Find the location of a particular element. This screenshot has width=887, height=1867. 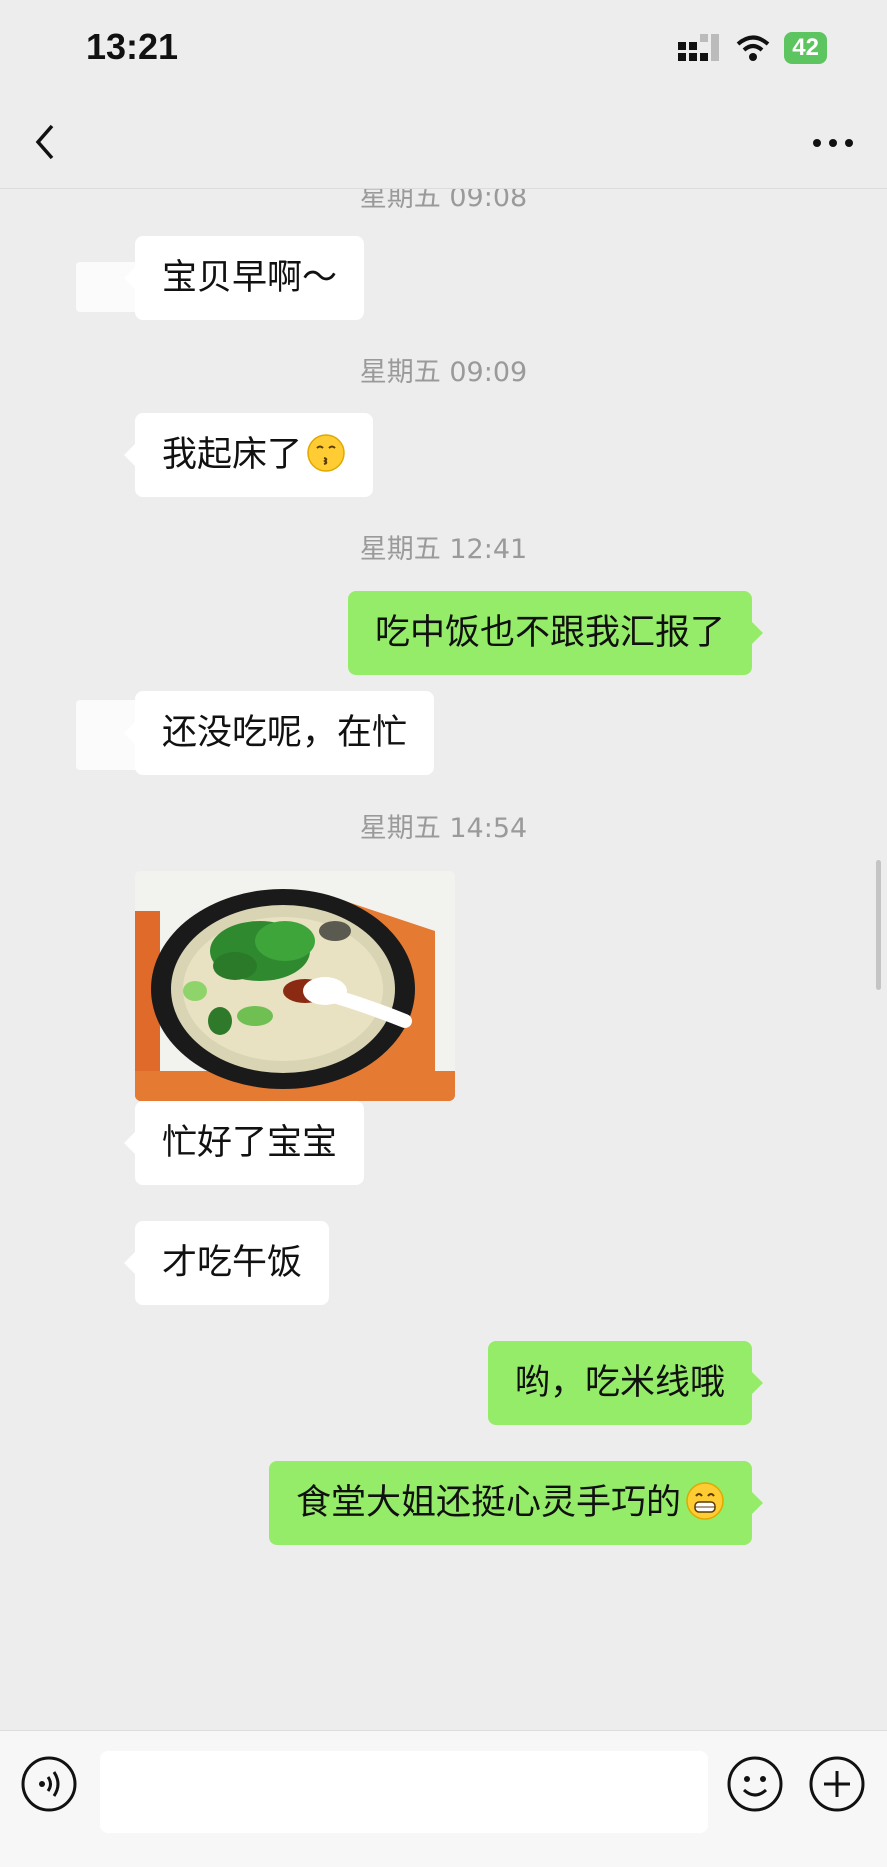

rice-noodle-bowl-photo is located at coordinates (295, 986).